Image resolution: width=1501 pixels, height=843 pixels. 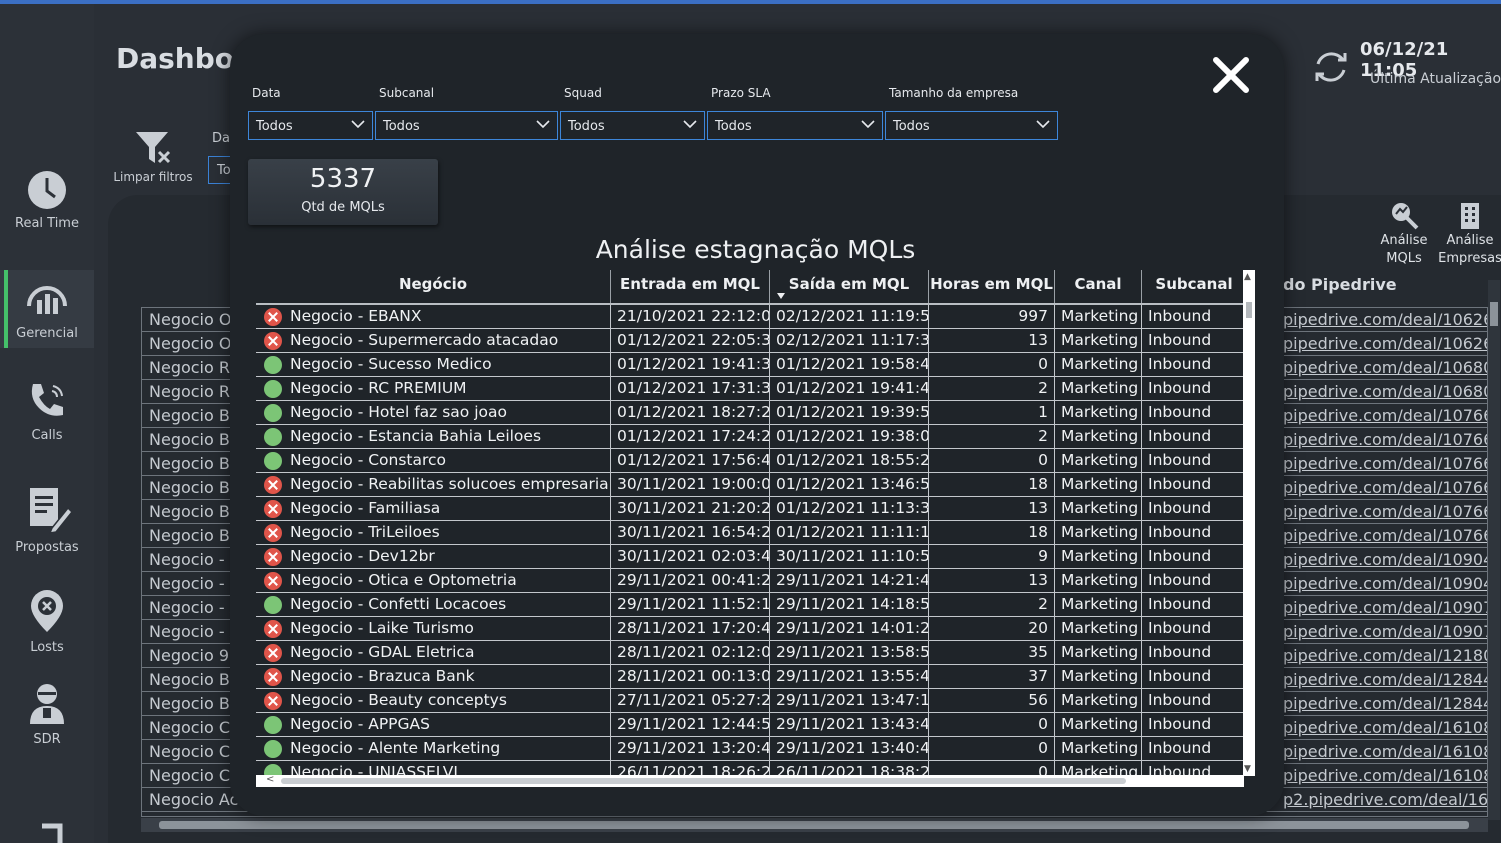 What do you see at coordinates (992, 532) in the screenshot?
I see `cell-horas: 18` at bounding box center [992, 532].